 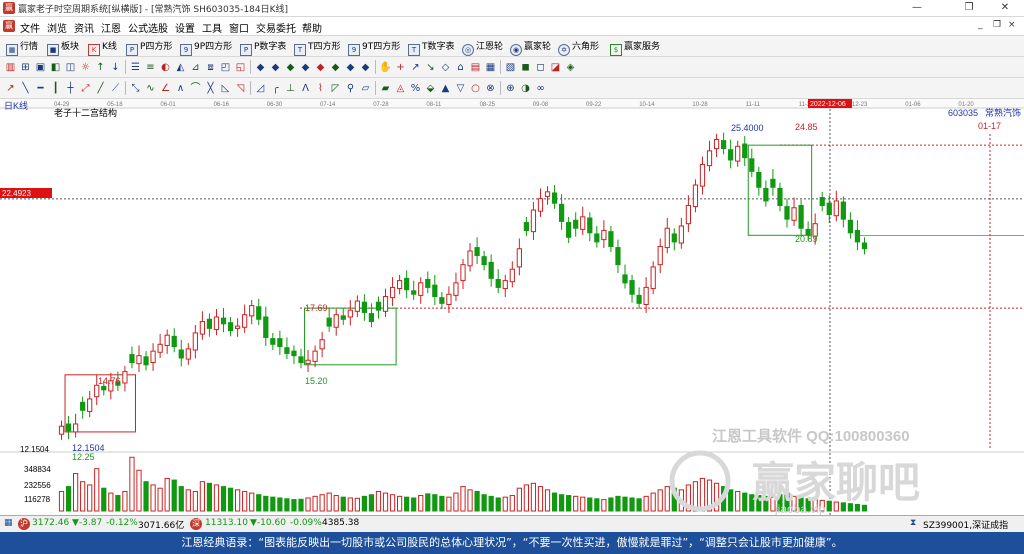 I want to click on period-tool-26-icon: ↗, so click(x=415, y=67).